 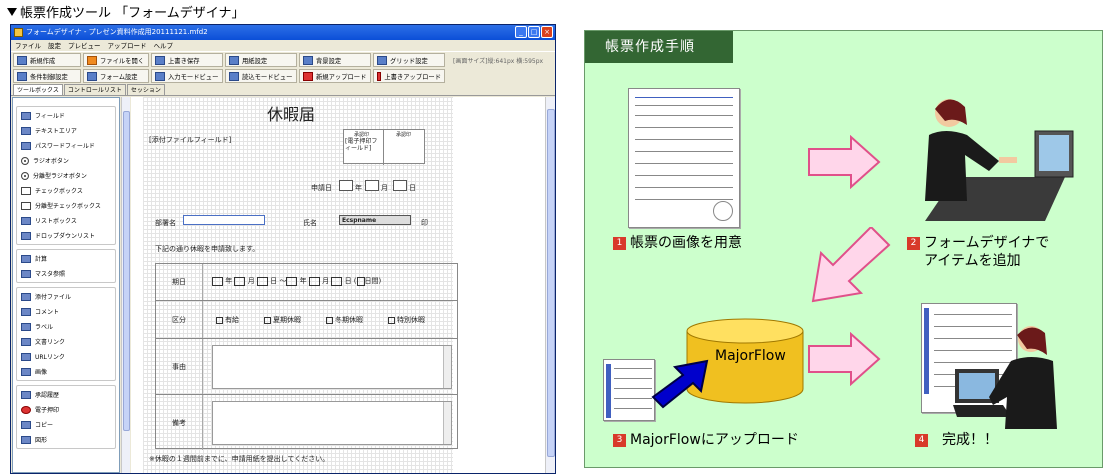 What do you see at coordinates (261, 76) in the screenshot?
I see `read-mode-view-button: 読込モードビュー` at bounding box center [261, 76].